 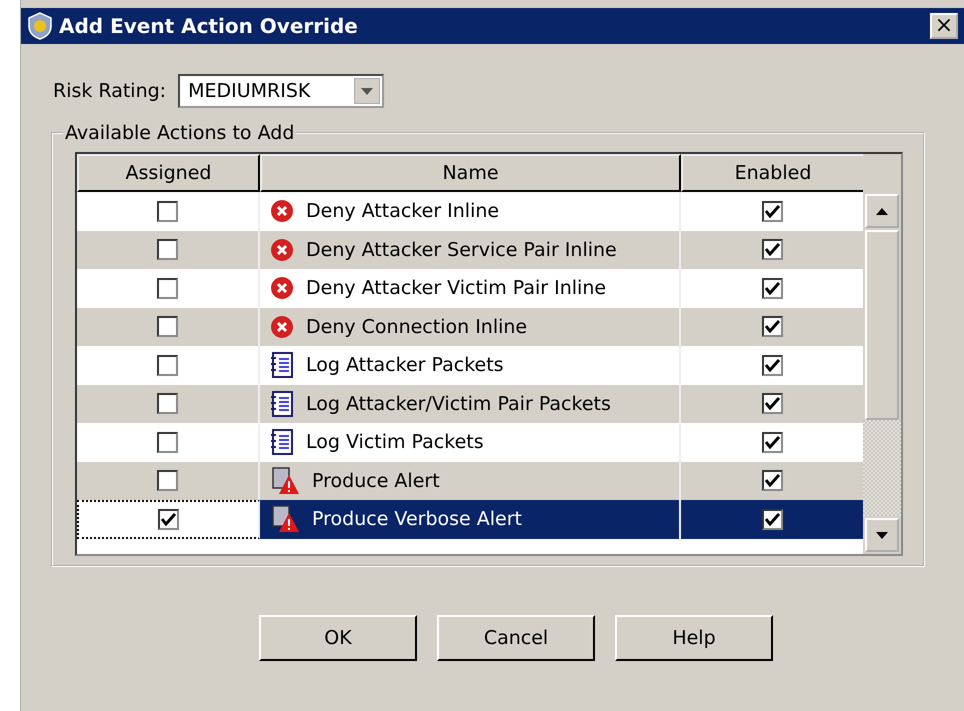 What do you see at coordinates (281, 91) in the screenshot?
I see `risk-rating-dropdown: MEDIUMRISK` at bounding box center [281, 91].